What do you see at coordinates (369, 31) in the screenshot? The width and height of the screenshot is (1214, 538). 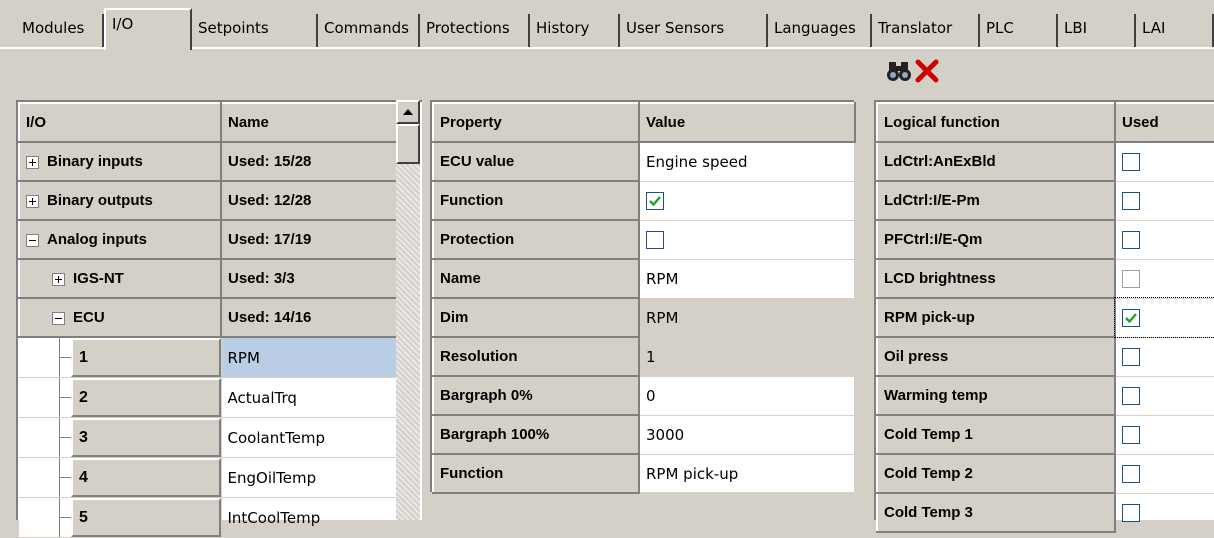 I see `tab-commands: Commands` at bounding box center [369, 31].